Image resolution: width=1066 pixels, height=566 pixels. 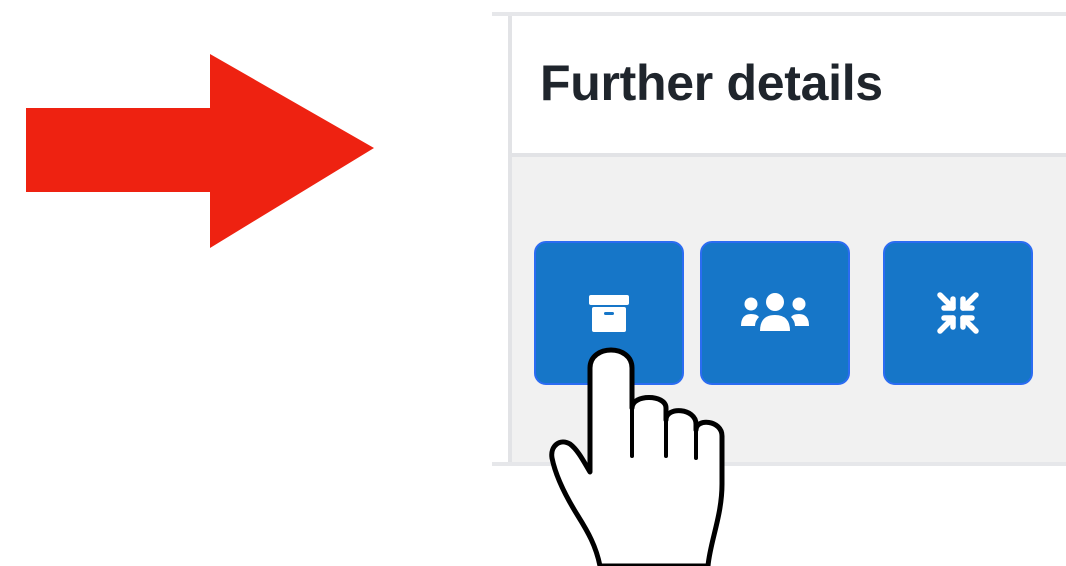 What do you see at coordinates (711, 83) in the screenshot?
I see `panel-title: Further details` at bounding box center [711, 83].